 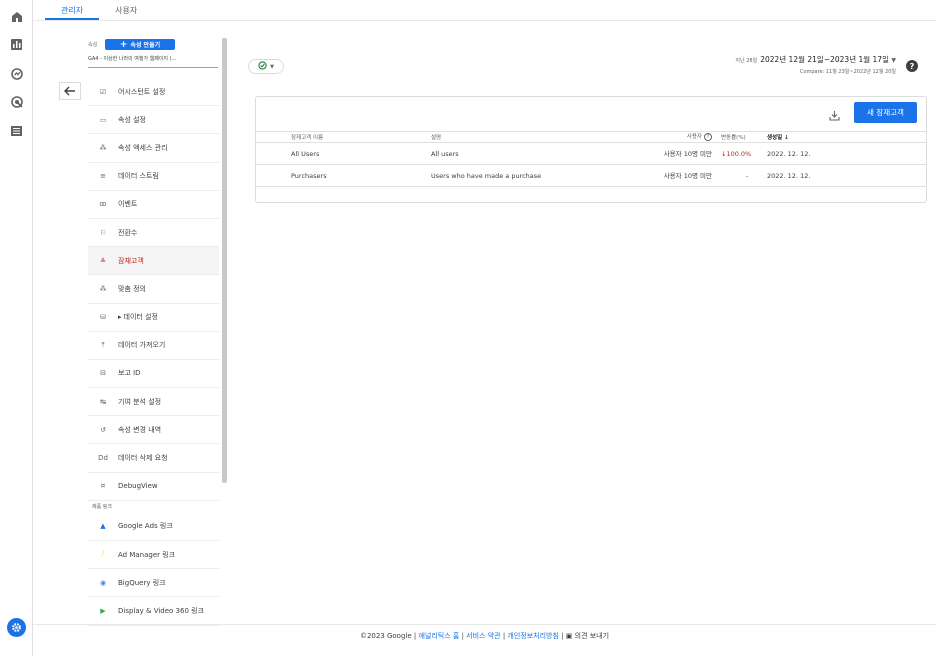 I want to click on menu-item: ⤒ 데이터 가져오기, so click(x=153, y=346).